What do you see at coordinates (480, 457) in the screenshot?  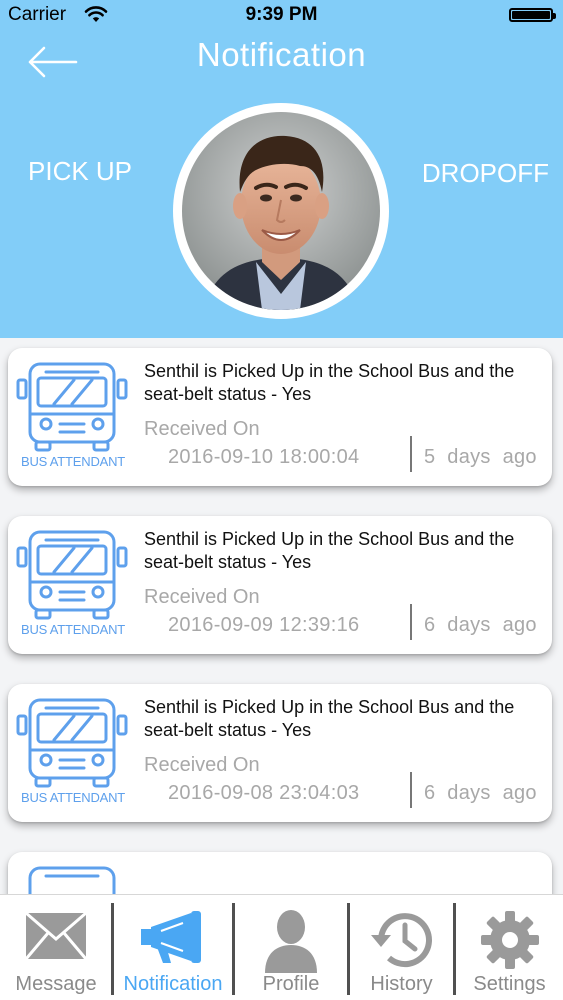 I see `relative-time: 5 days ago` at bounding box center [480, 457].